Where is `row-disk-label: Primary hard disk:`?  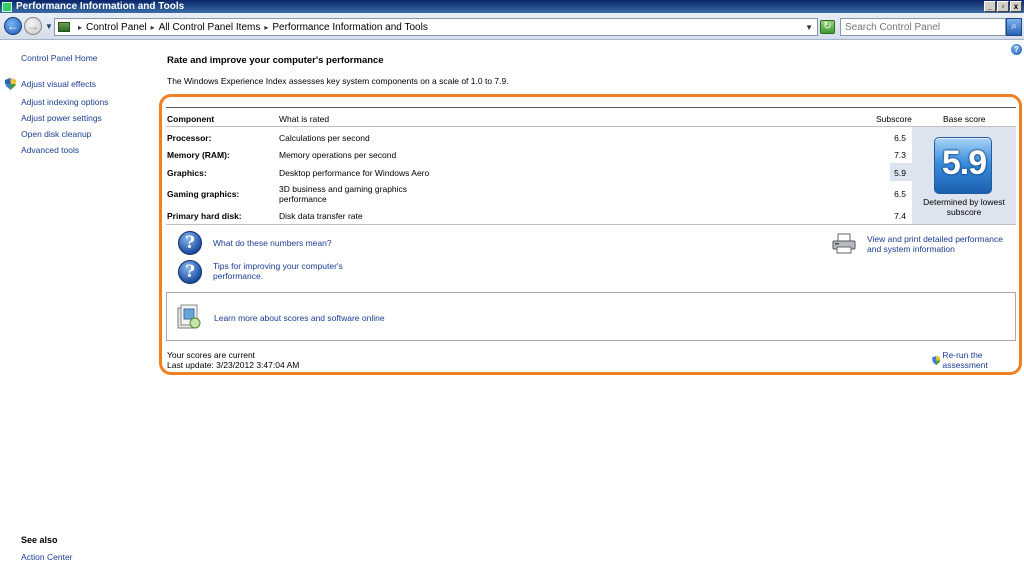 row-disk-label: Primary hard disk: is located at coordinates (204, 216).